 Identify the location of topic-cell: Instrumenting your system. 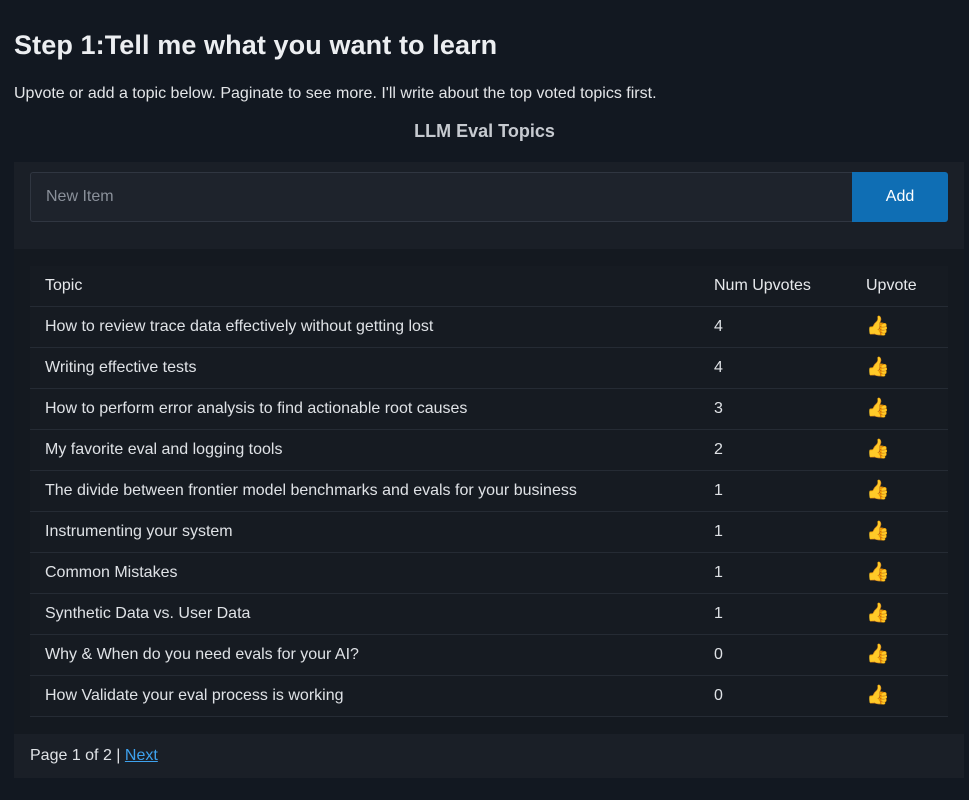
(364, 532).